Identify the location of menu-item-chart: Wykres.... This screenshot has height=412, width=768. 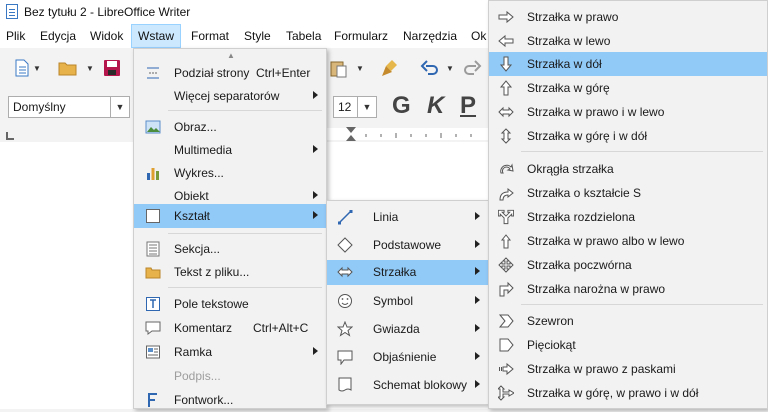
(230, 173).